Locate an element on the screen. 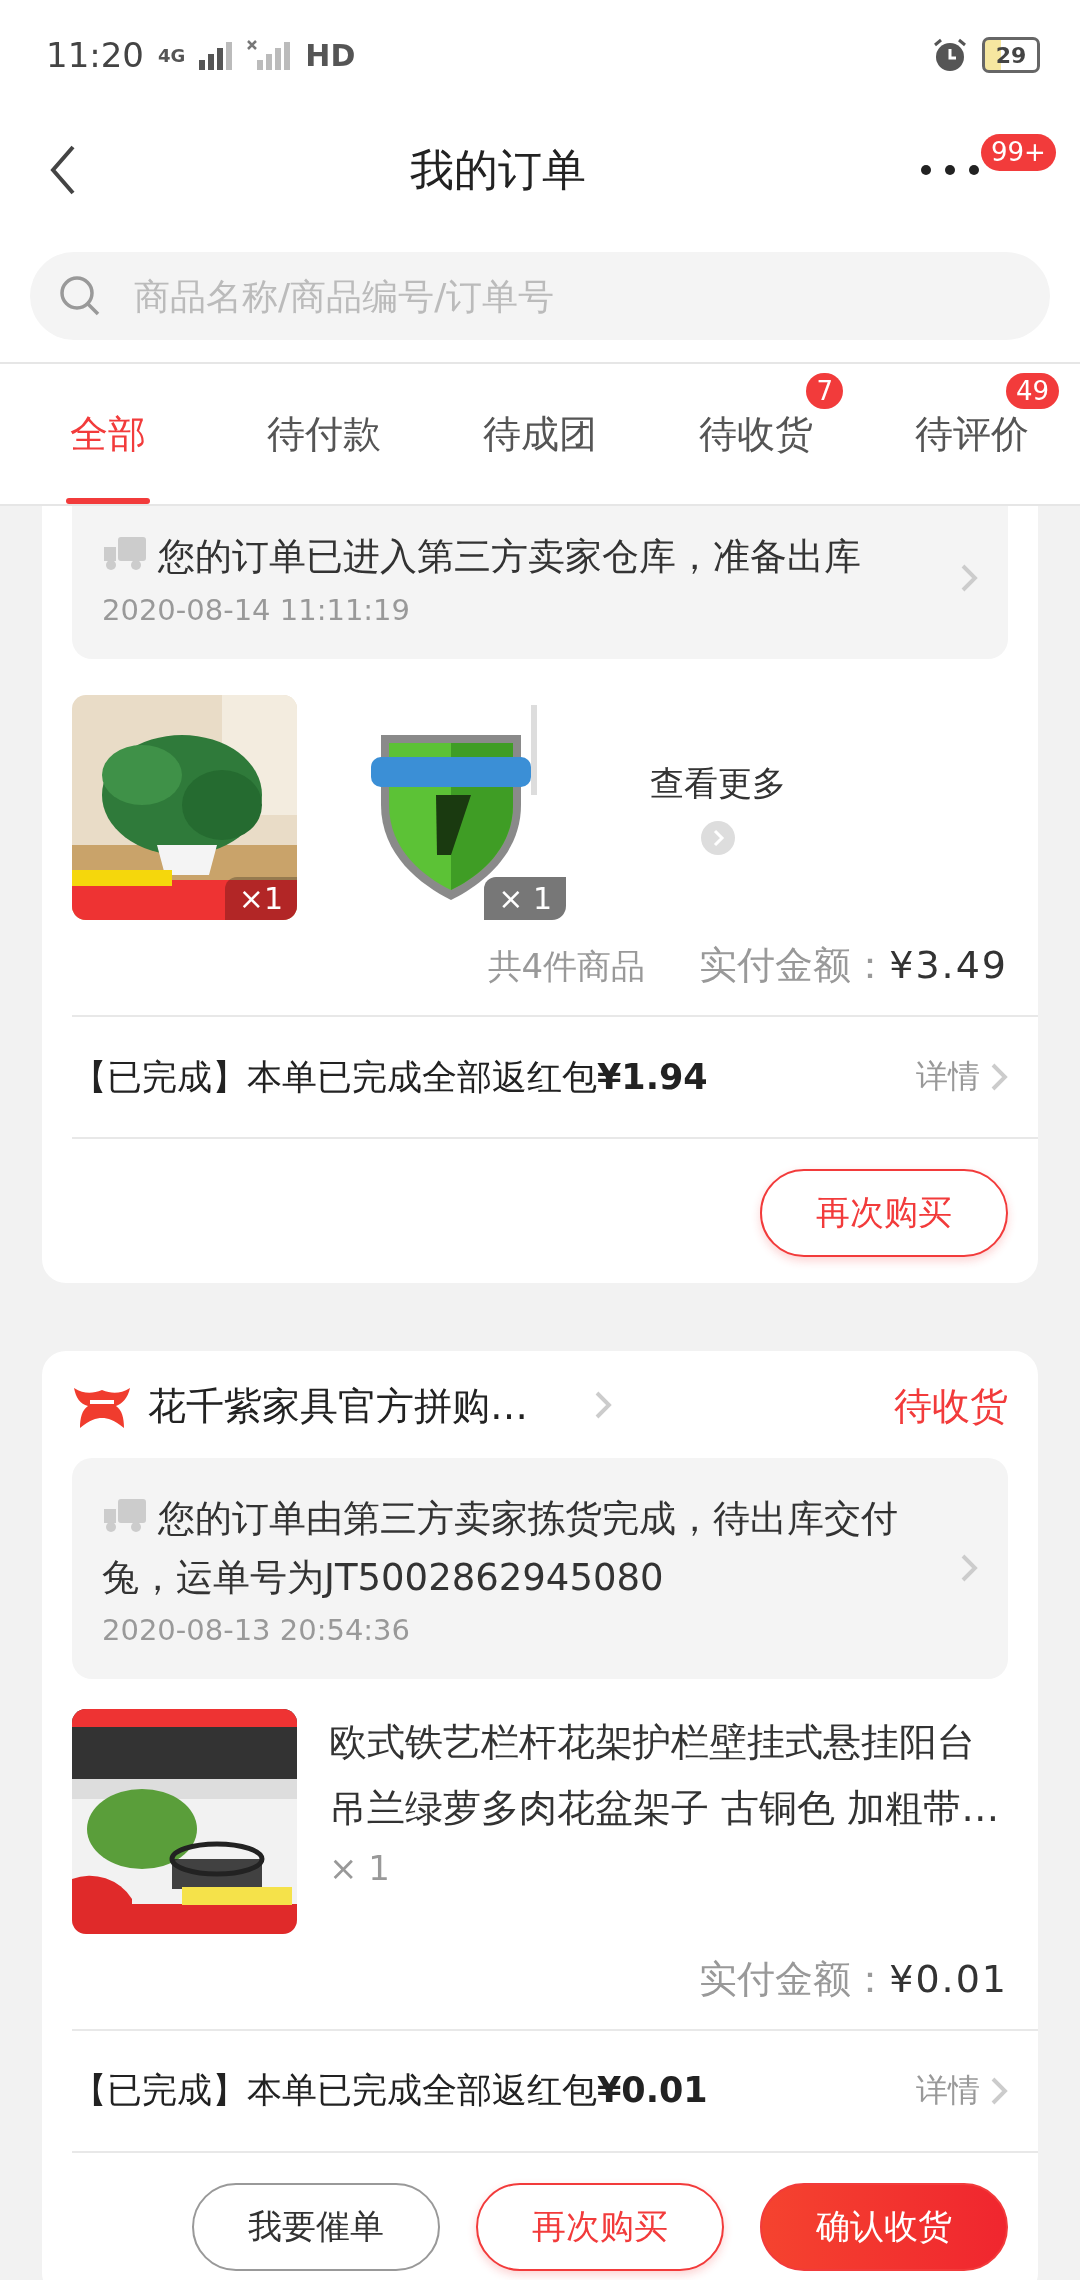 The height and width of the screenshot is (2280, 1080). quantity-label: ×1 is located at coordinates (260, 899).